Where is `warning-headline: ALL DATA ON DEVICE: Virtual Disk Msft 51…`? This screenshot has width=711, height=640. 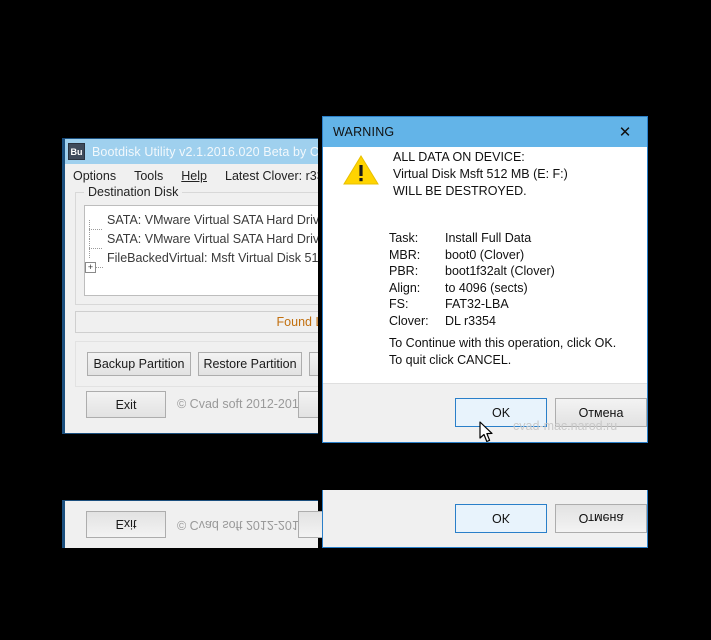
warning-headline: ALL DATA ON DEVICE: Virtual Disk Msft 51… is located at coordinates (480, 174).